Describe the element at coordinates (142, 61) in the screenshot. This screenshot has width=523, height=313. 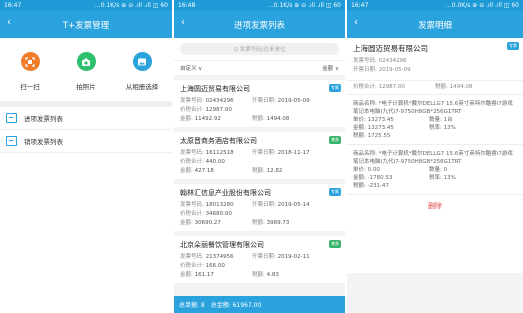
I see `gallery-icon` at that location.